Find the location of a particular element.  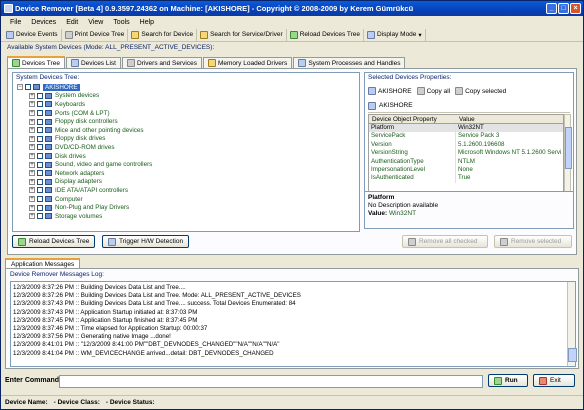

tree-item: + DVD/CD-ROM drives is located at coordinates (187, 147).